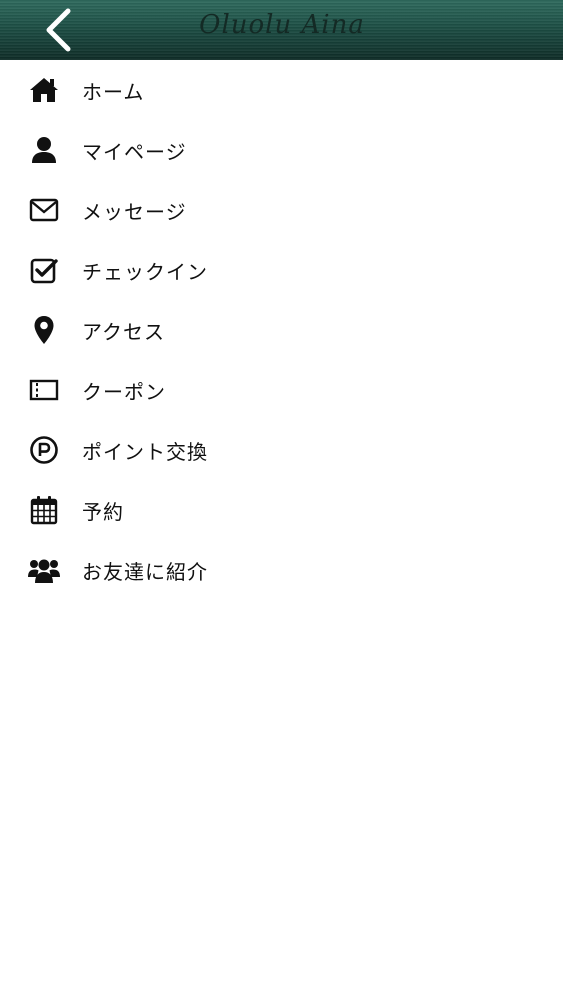  I want to click on check-square-icon, so click(44, 270).